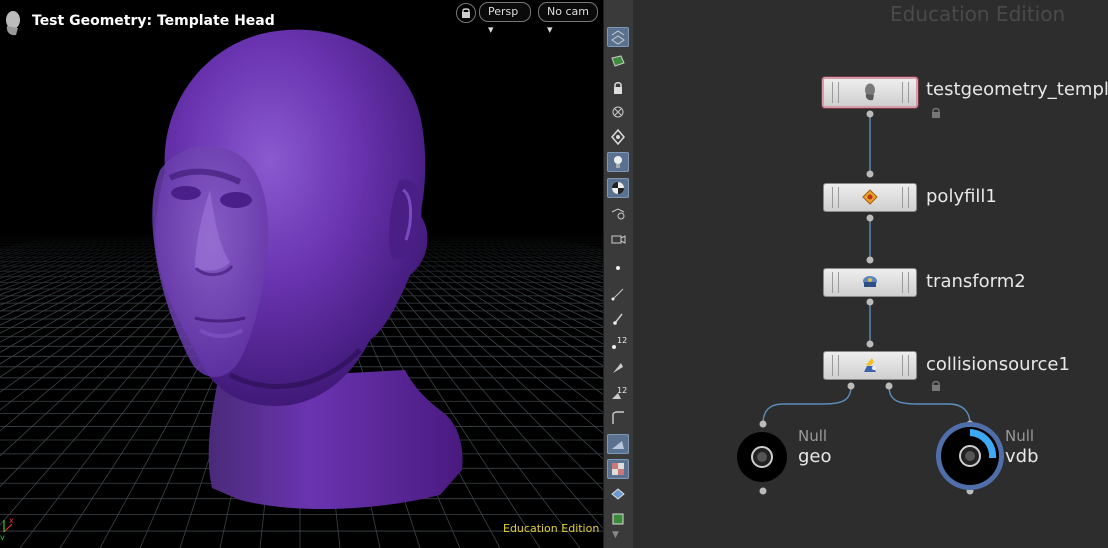 Image resolution: width=1108 pixels, height=548 pixels. I want to click on shading-mode-icon, so click(618, 188).